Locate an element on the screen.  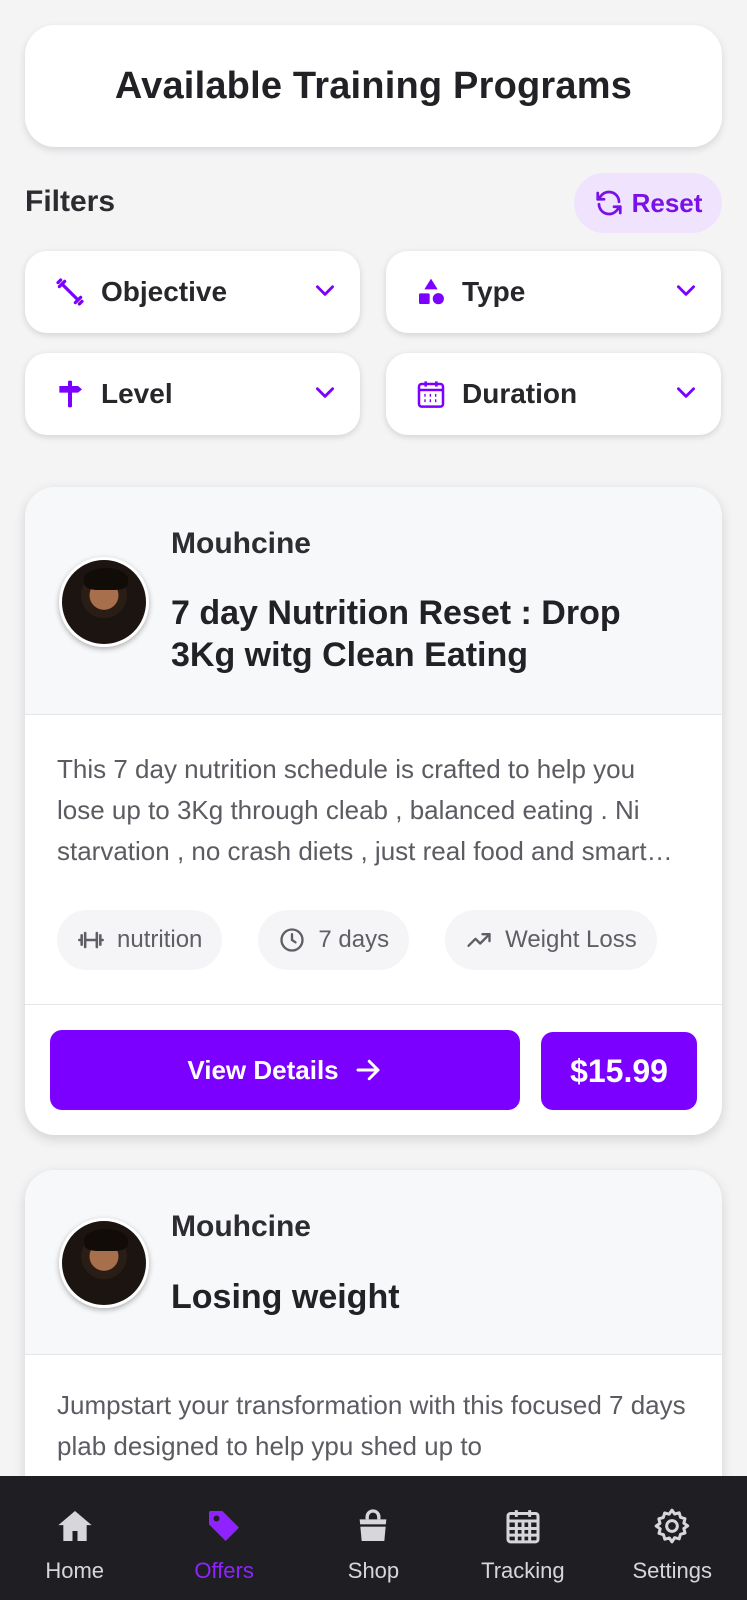
nav-label-tracking: Tracking is located at coordinates (523, 1570).